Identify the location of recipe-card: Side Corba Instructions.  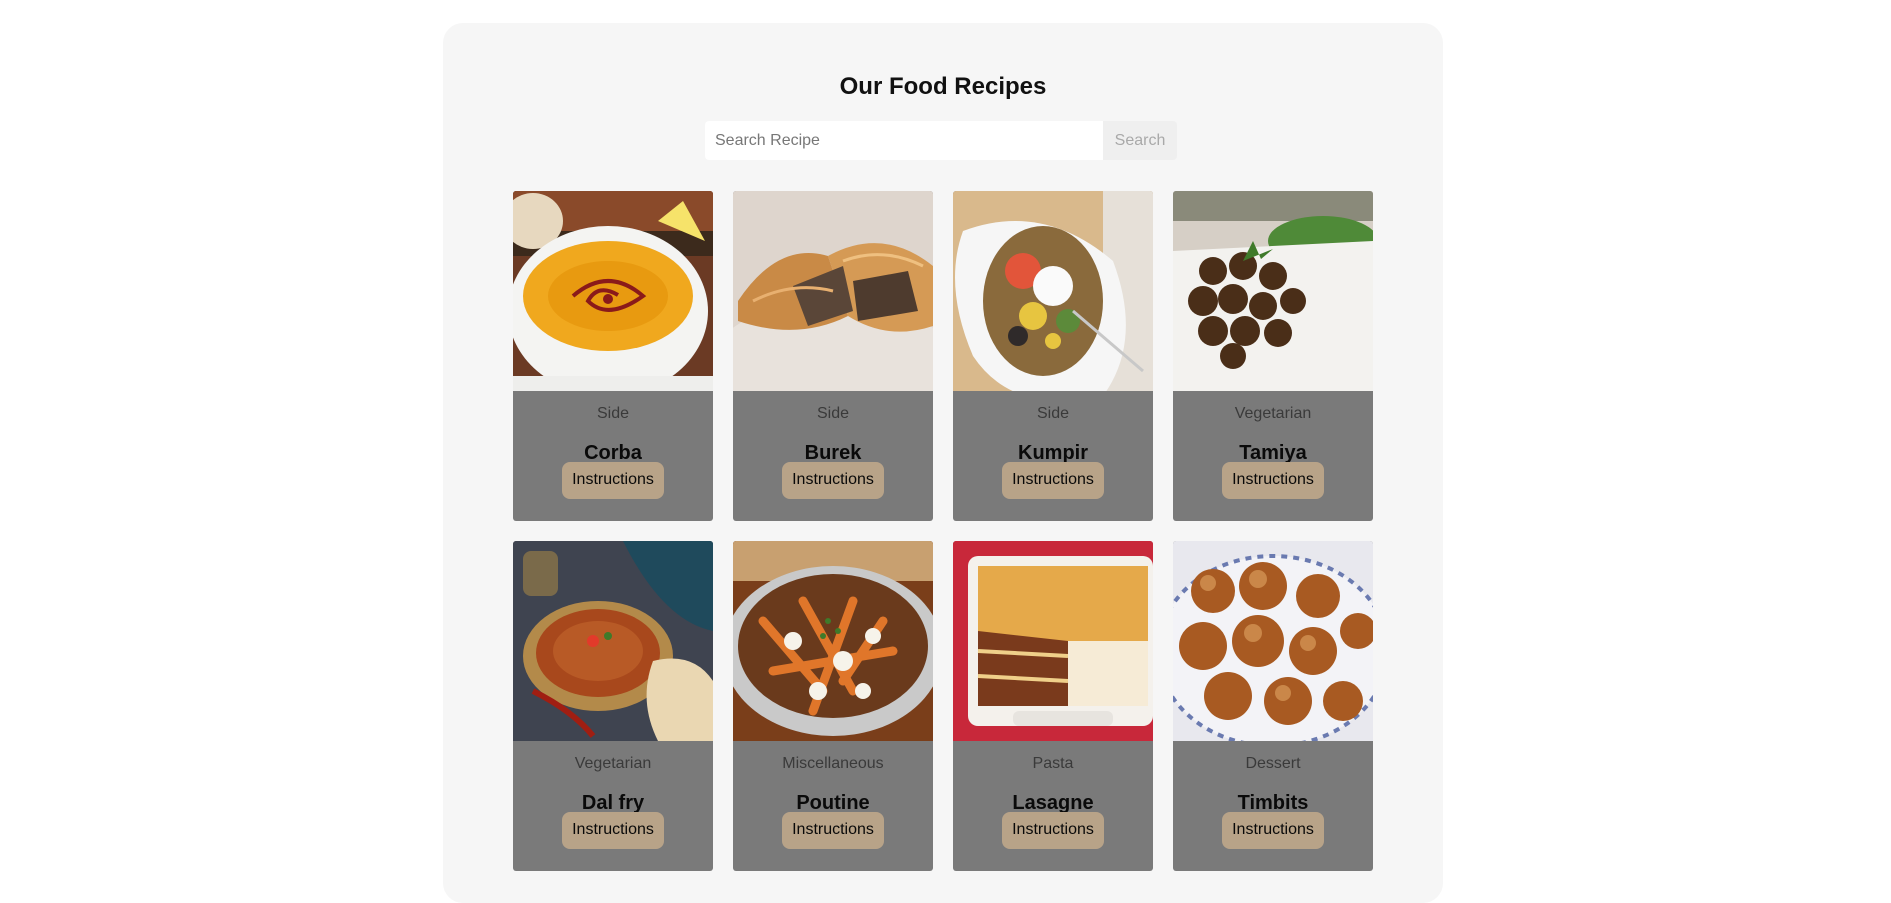
(613, 356).